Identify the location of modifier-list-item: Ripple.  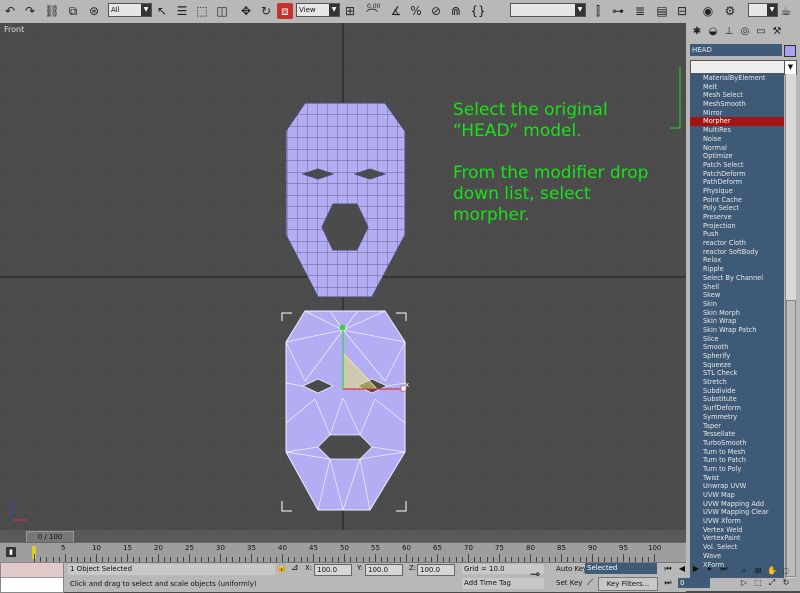
(737, 269).